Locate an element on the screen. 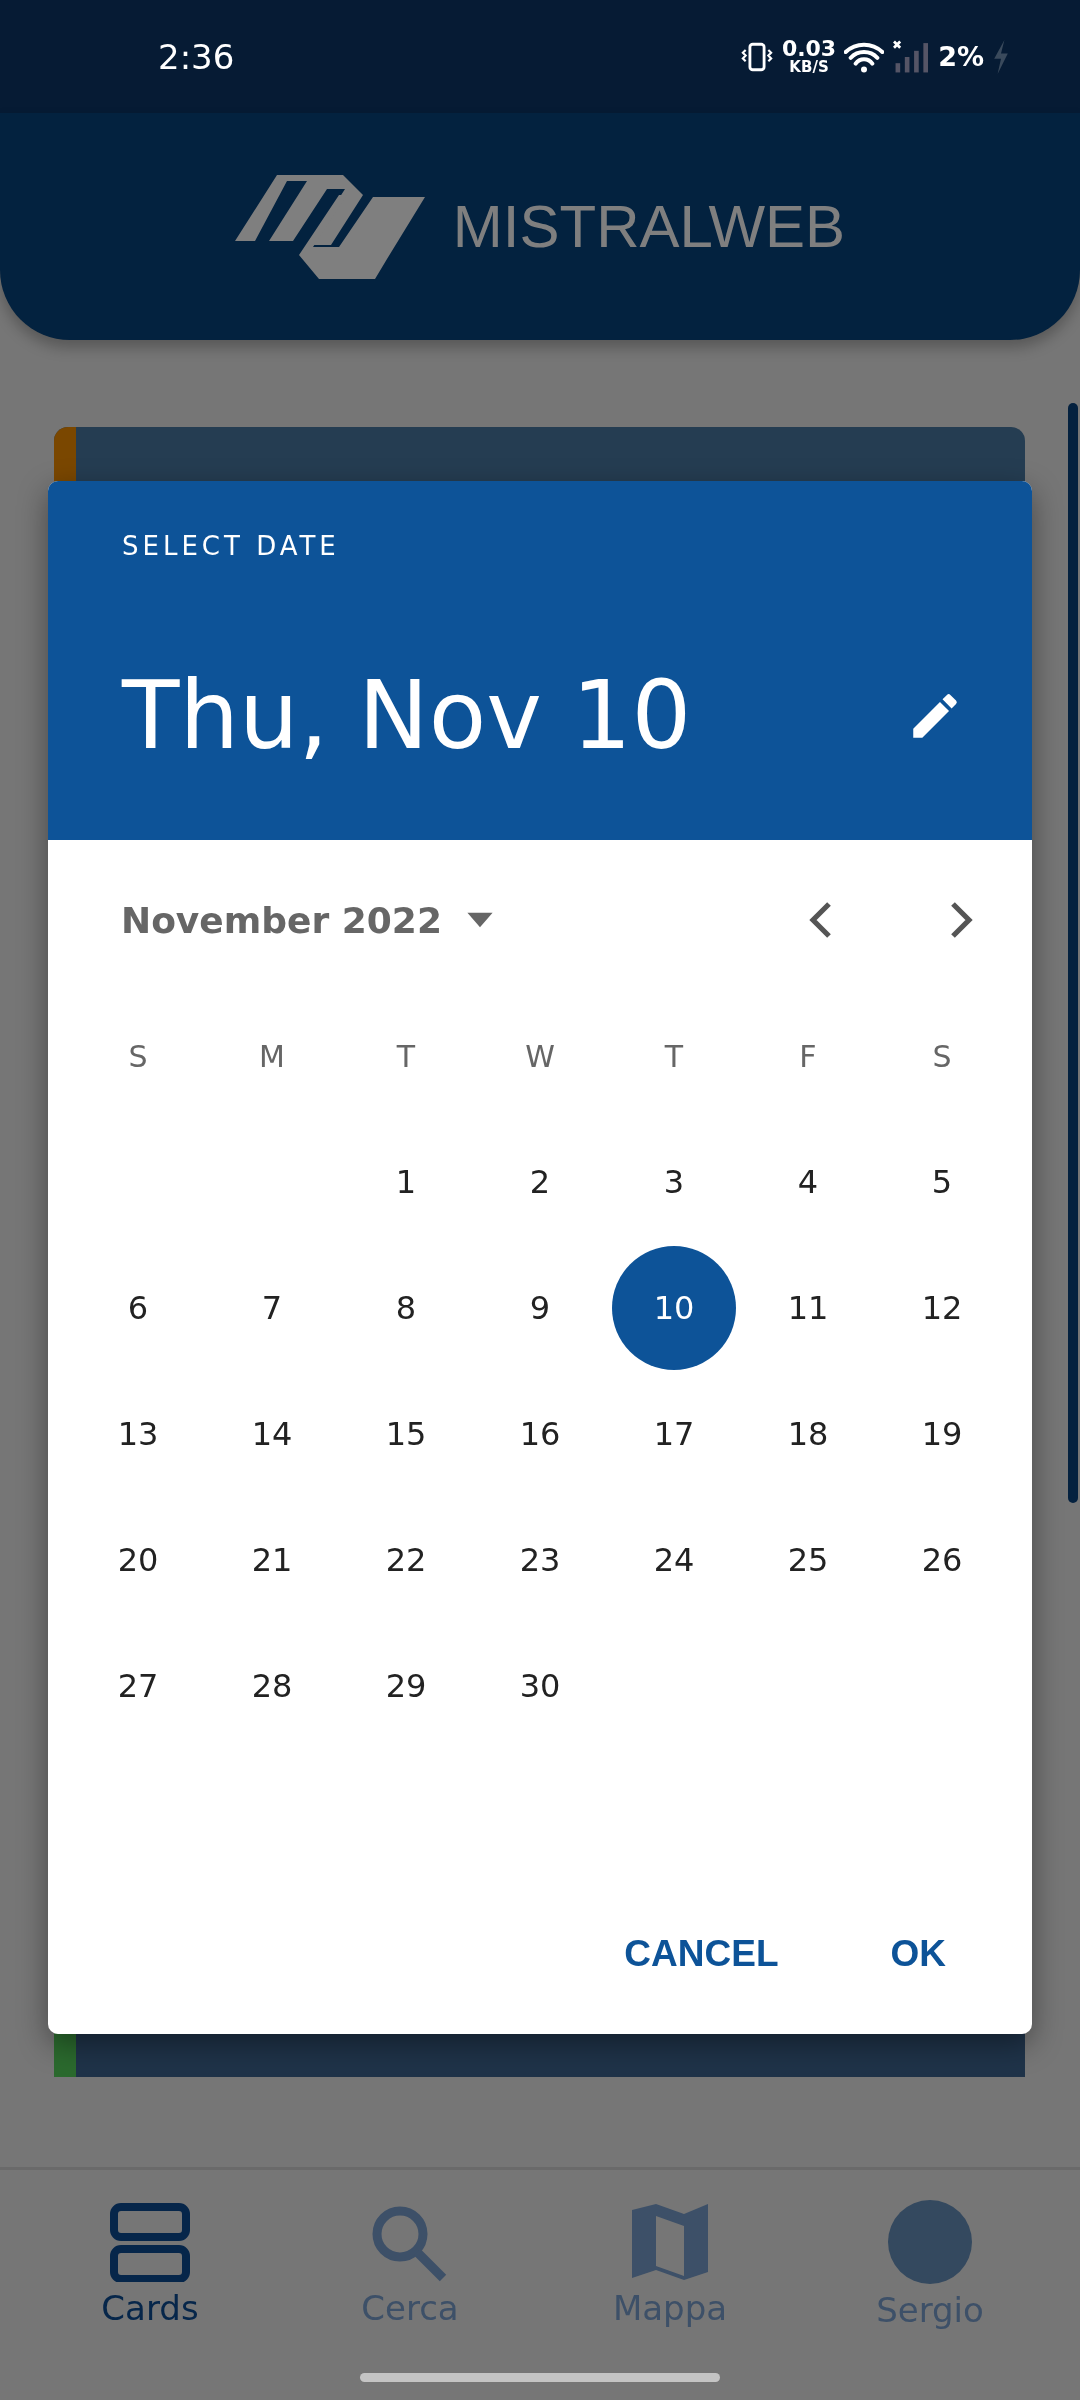 Image resolution: width=1080 pixels, height=2400 pixels. status-time: 2:36 is located at coordinates (196, 56).